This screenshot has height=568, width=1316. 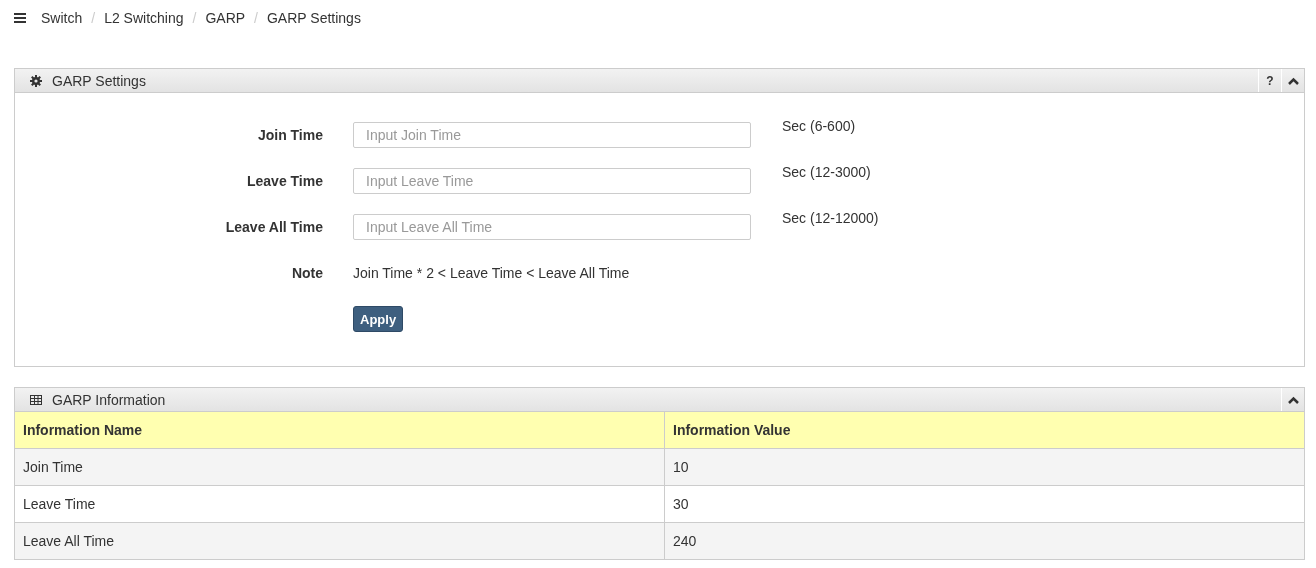 I want to click on breadcrumb-item: GARP Settings, so click(x=314, y=18).